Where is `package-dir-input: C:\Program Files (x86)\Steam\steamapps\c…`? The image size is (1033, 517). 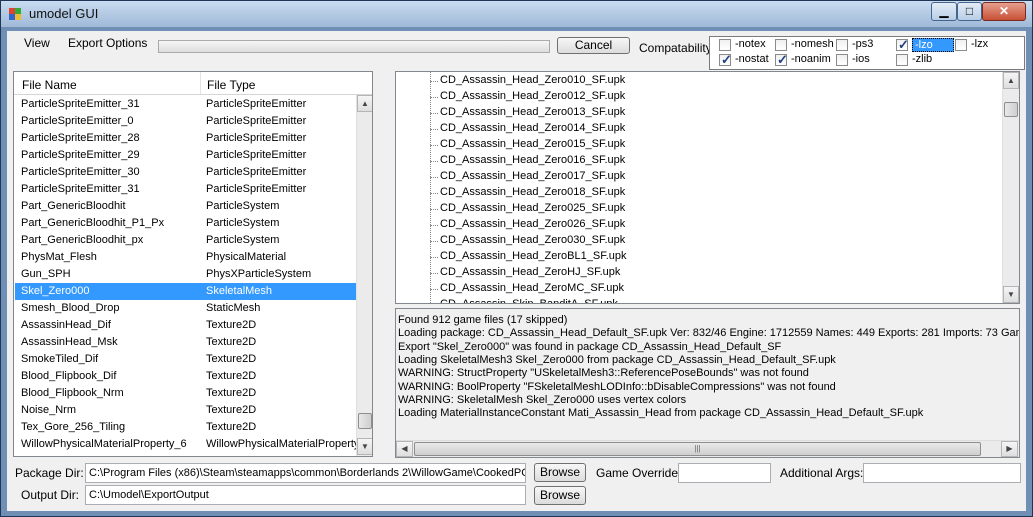
package-dir-input: C:\Program Files (x86)\Steam\steamapps\c… is located at coordinates (305, 473).